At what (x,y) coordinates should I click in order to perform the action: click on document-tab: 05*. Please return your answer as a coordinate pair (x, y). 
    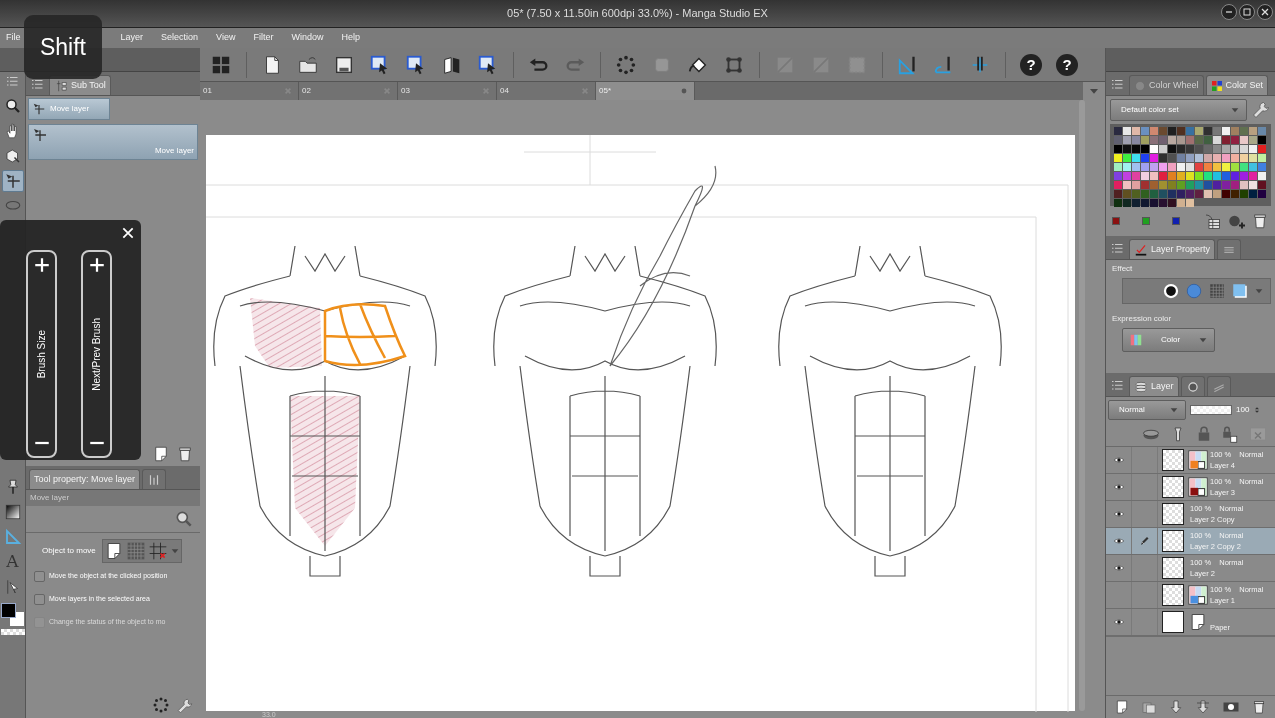
    Looking at the image, I should click on (645, 91).